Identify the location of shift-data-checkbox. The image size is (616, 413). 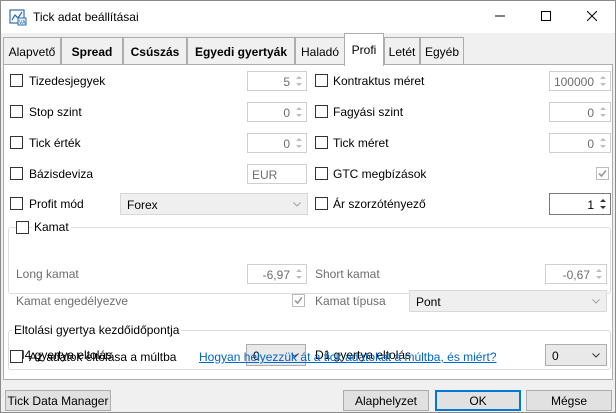
(16, 356).